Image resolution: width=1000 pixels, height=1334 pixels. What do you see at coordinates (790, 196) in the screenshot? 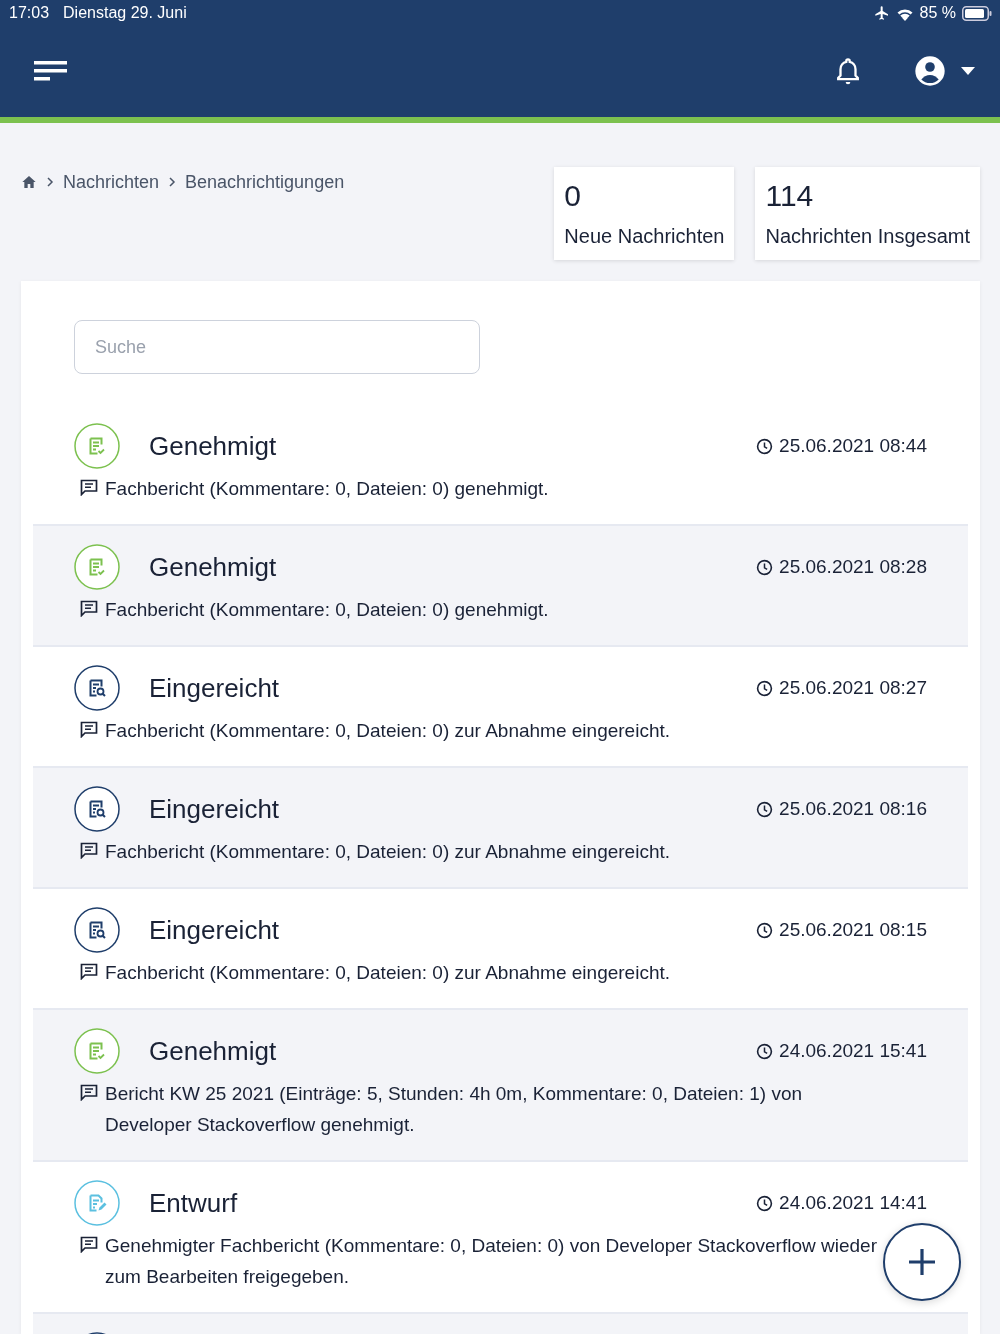
I see `stat-value: 114` at bounding box center [790, 196].